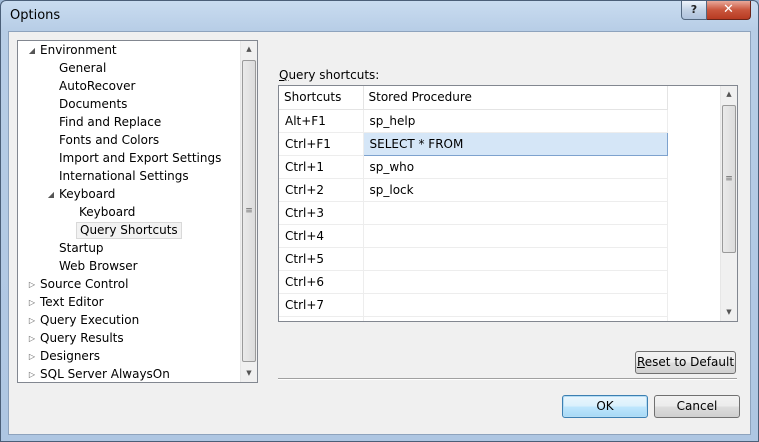  Describe the element at coordinates (140, 158) in the screenshot. I see `tree-item-label: Import and Export Settings` at that location.